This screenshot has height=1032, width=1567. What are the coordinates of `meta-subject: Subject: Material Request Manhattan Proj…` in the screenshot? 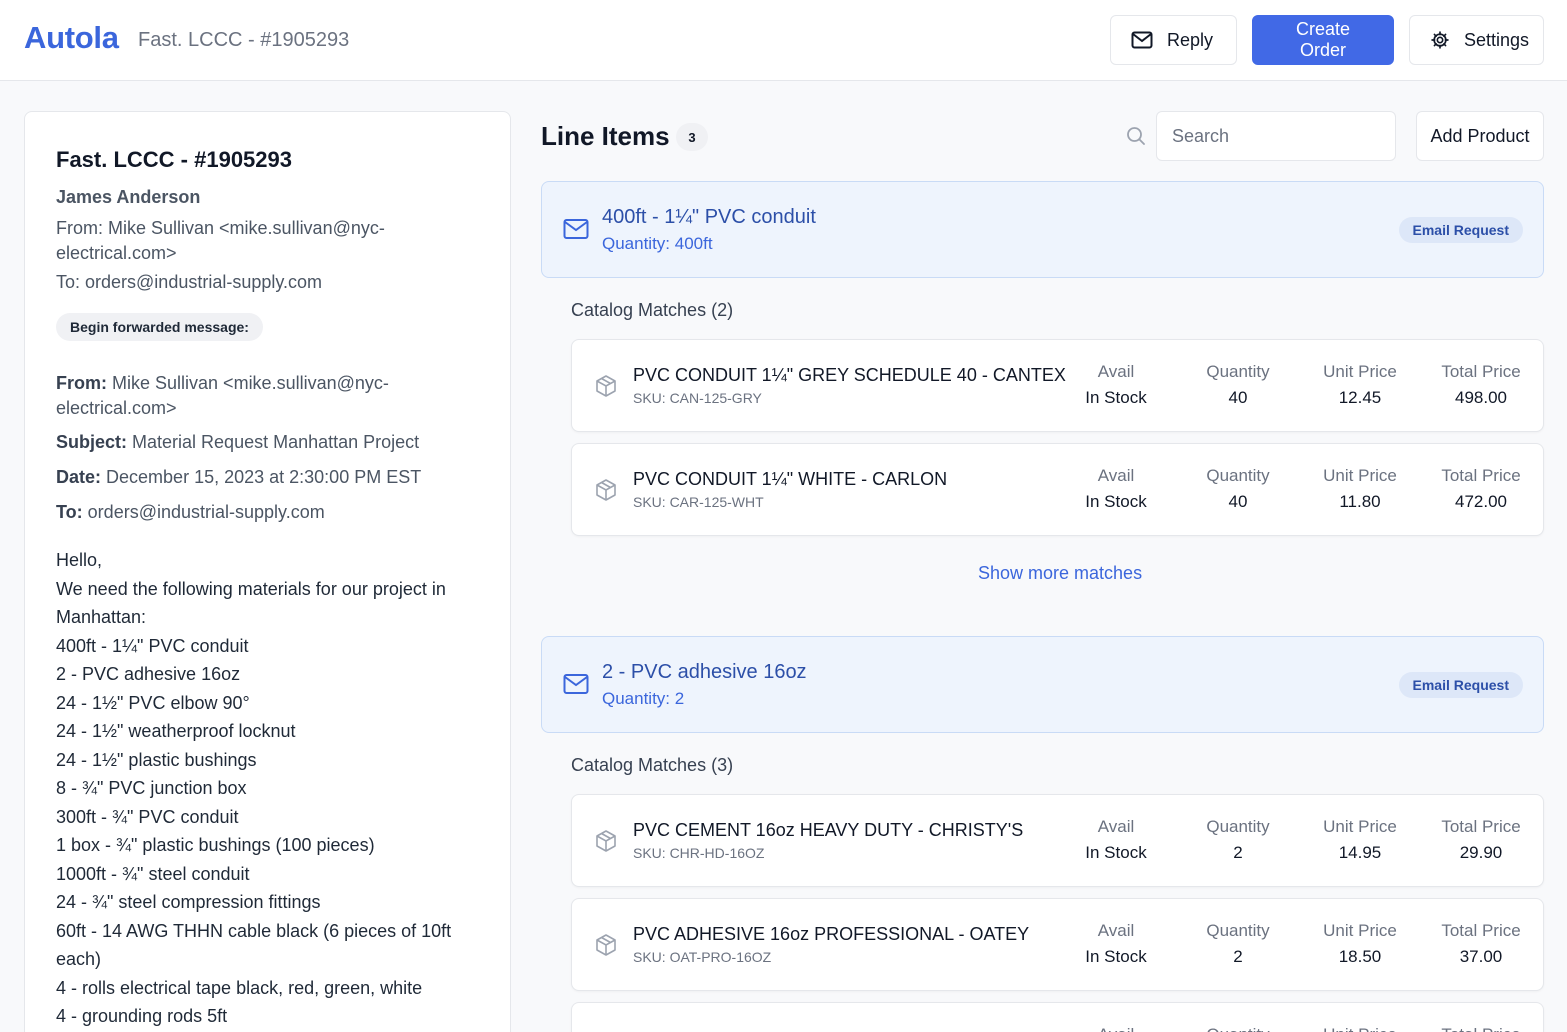 It's located at (266, 442).